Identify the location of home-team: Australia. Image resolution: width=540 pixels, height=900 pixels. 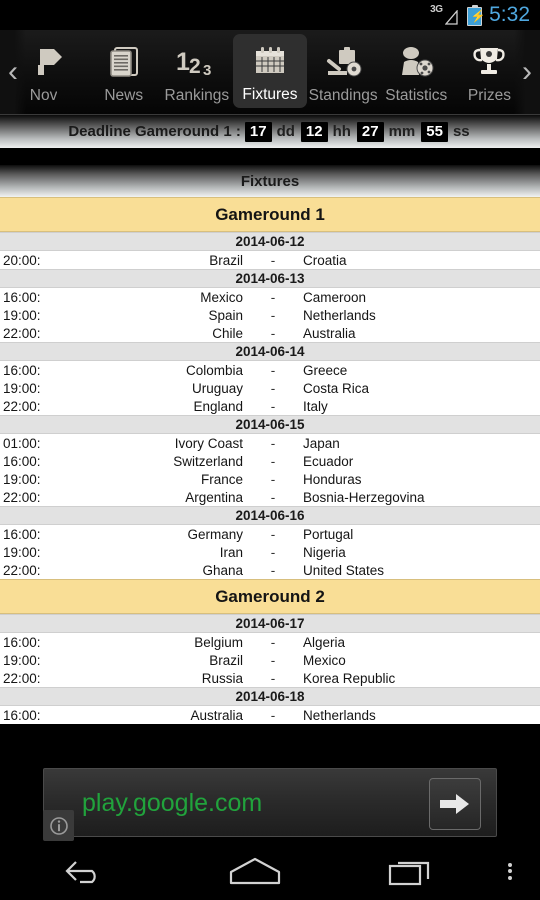
(216, 715).